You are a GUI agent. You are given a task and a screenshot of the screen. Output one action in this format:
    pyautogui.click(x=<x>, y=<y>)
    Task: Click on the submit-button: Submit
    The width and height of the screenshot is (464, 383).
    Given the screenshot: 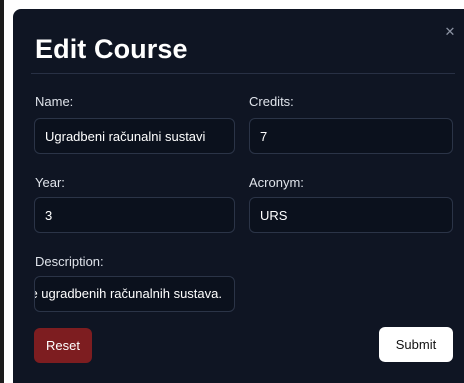 What is the action you would take?
    pyautogui.click(x=416, y=344)
    